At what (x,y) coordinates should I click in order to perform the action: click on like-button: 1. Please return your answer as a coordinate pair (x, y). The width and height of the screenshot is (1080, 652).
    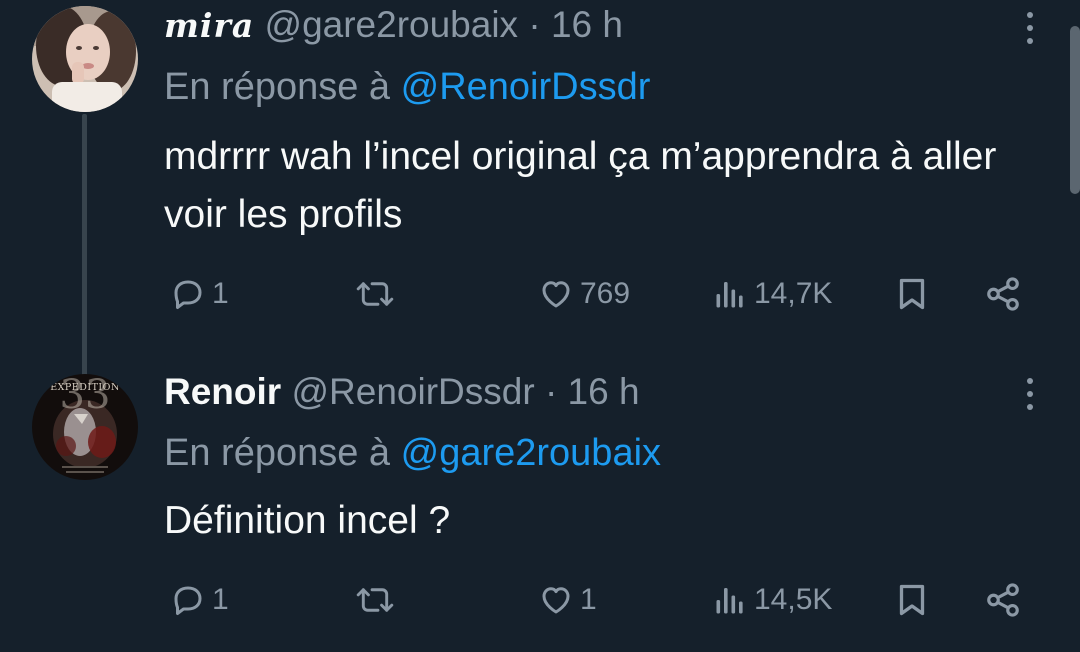
    Looking at the image, I should click on (567, 600).